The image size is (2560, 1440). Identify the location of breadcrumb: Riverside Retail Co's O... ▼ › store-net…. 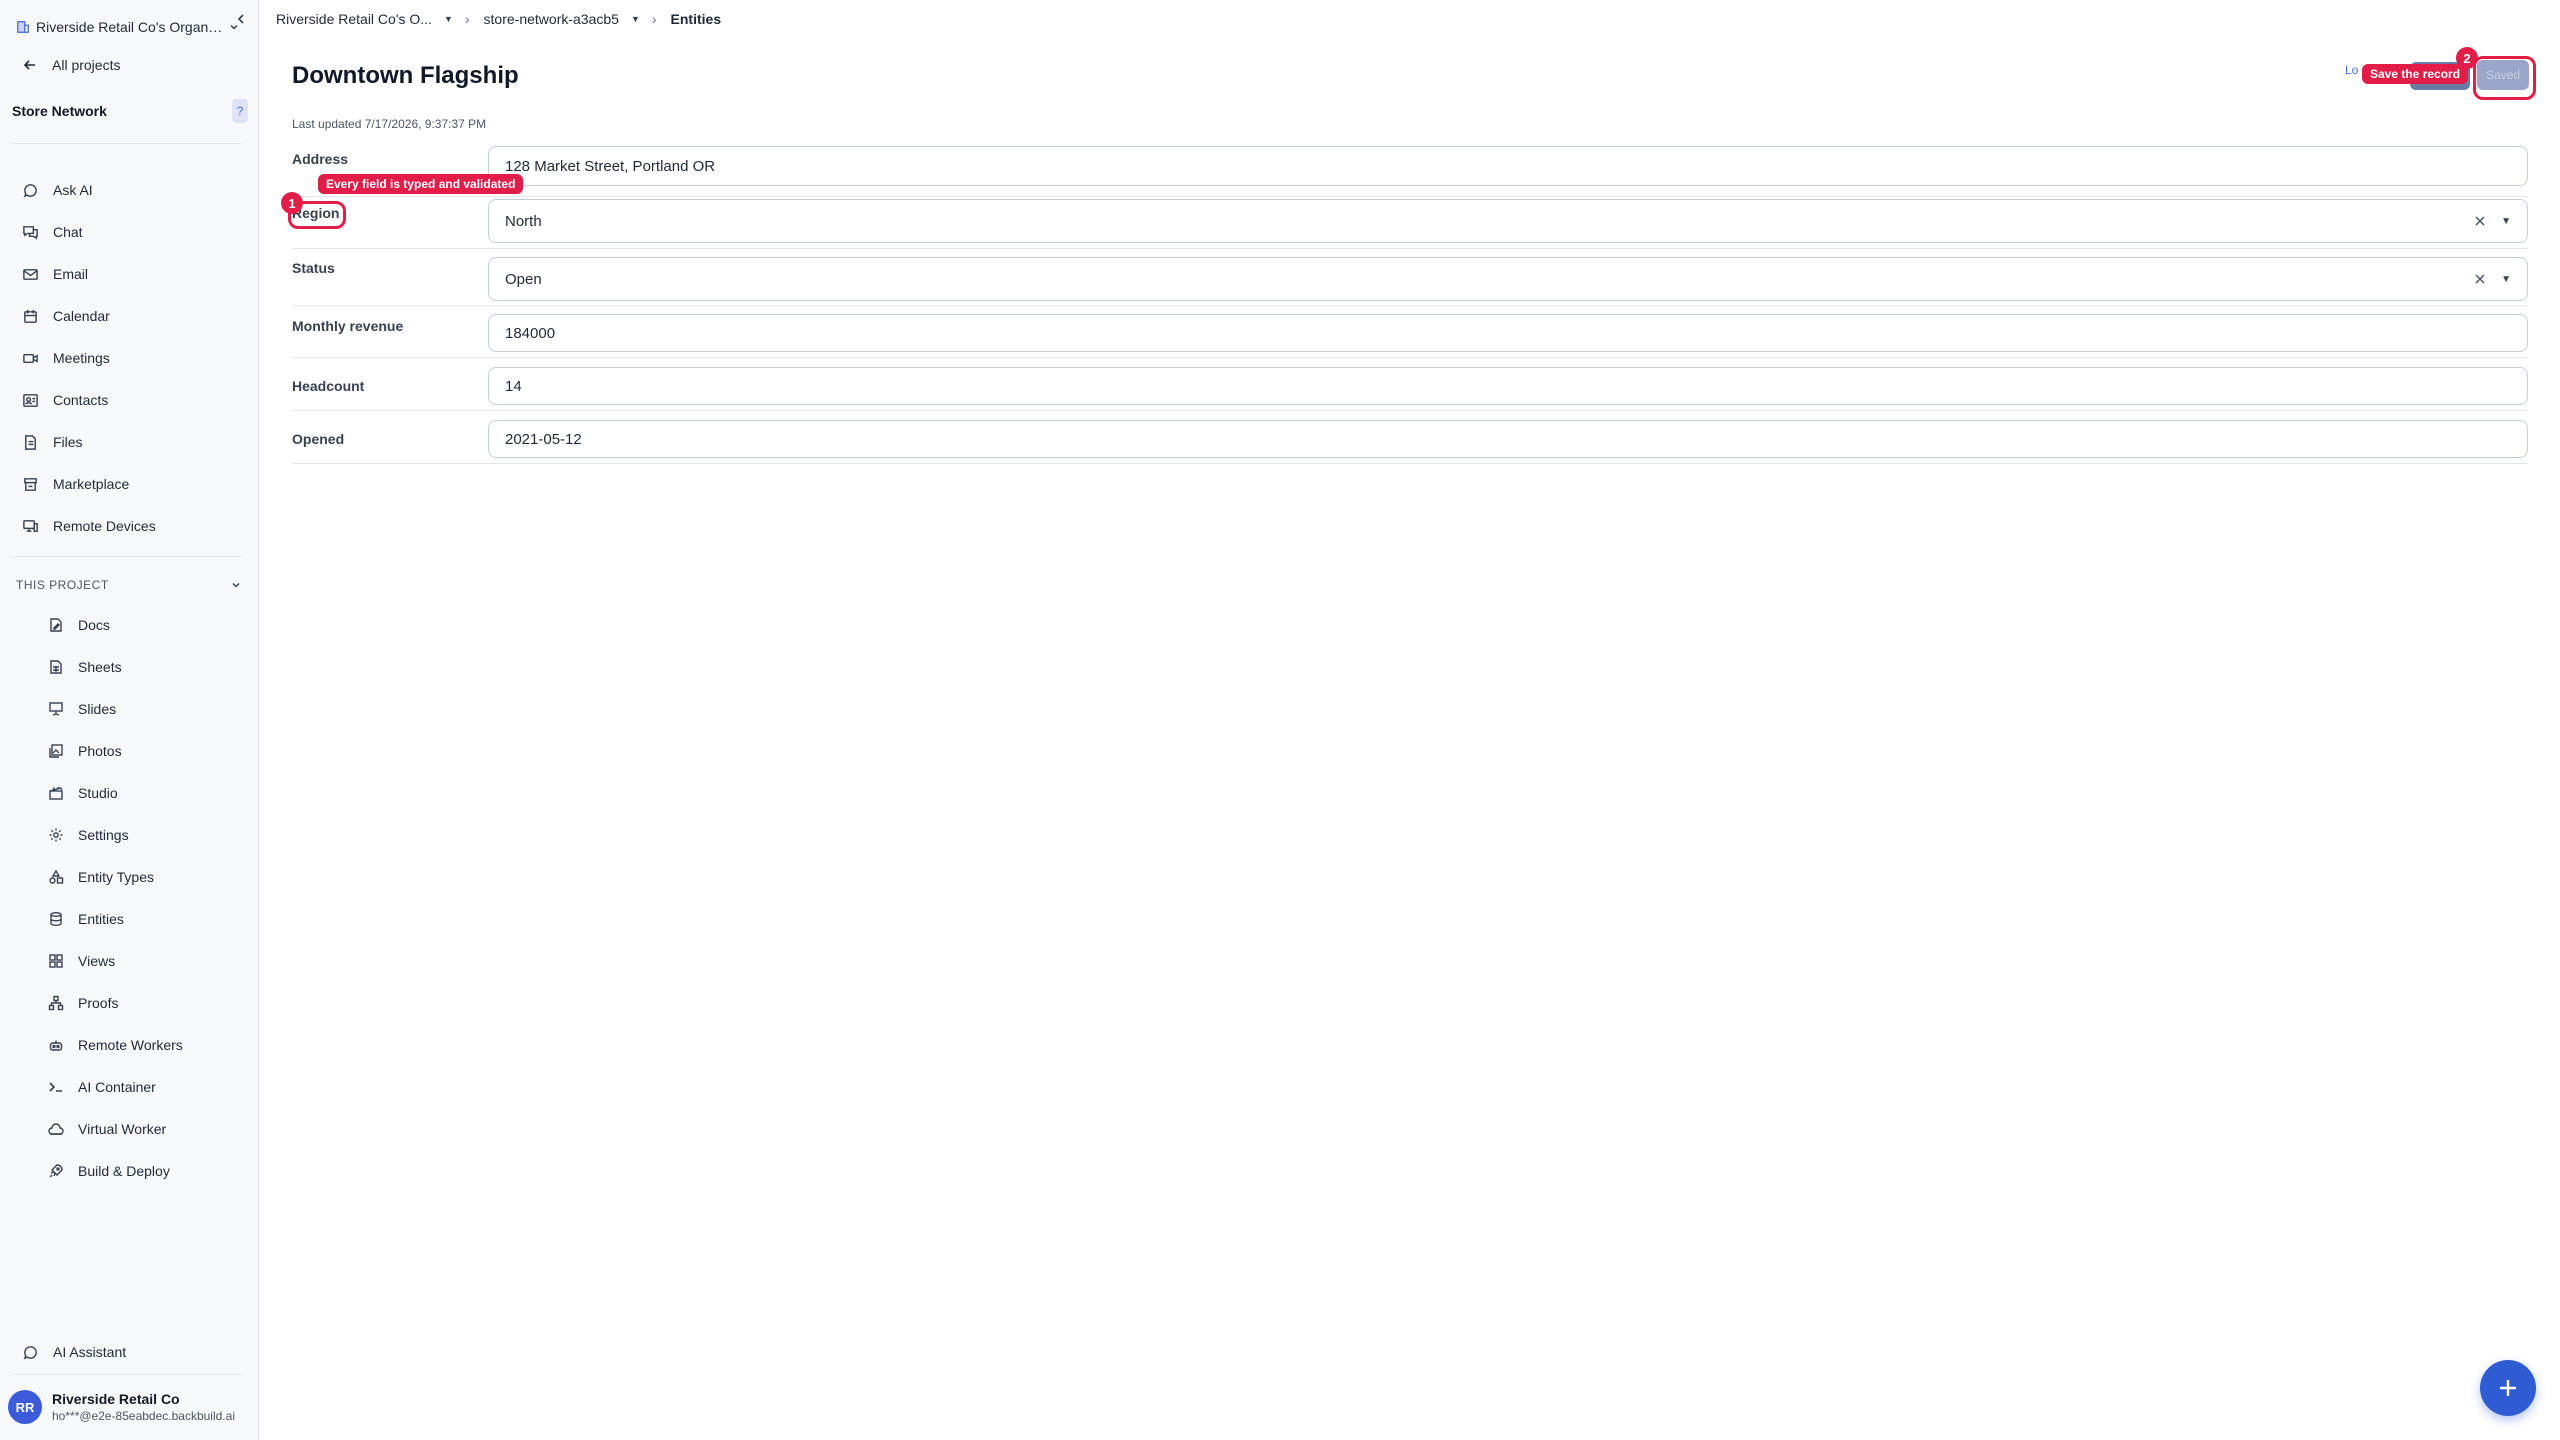
(498, 19).